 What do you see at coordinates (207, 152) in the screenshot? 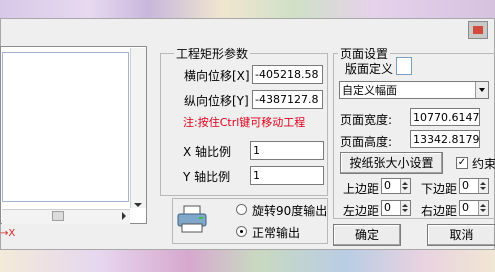
I see `x-scale-label: X 轴比例` at bounding box center [207, 152].